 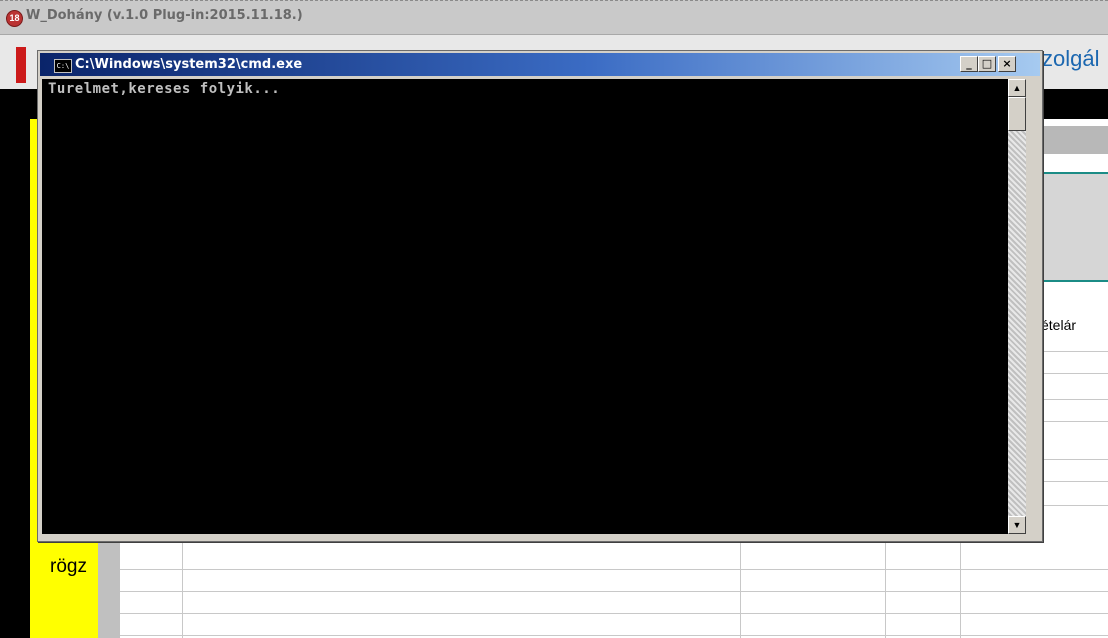 I want to click on right-panel-header, so click(x=1075, y=140).